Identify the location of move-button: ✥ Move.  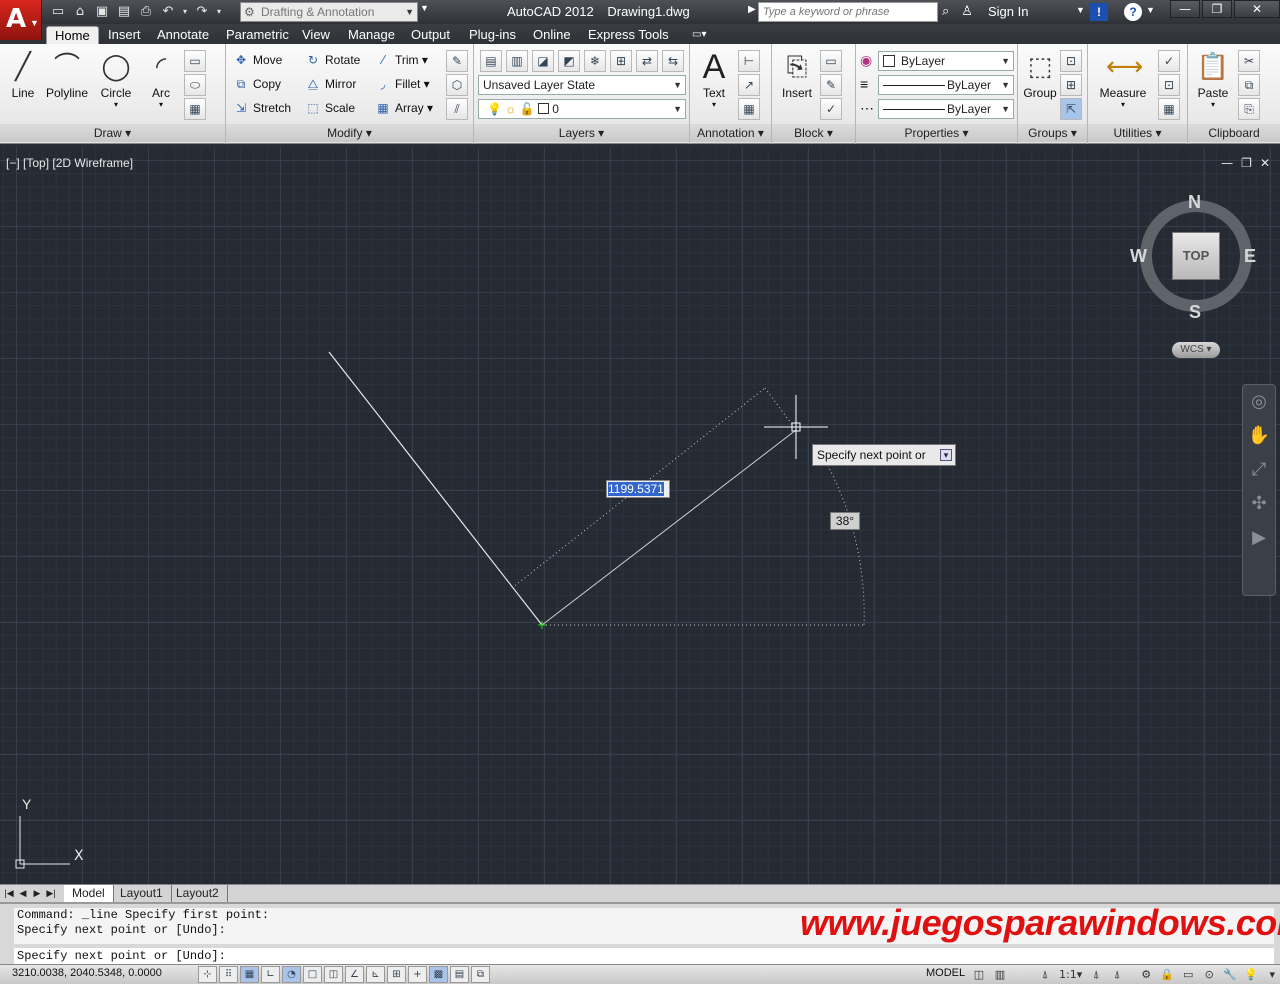
(257, 60).